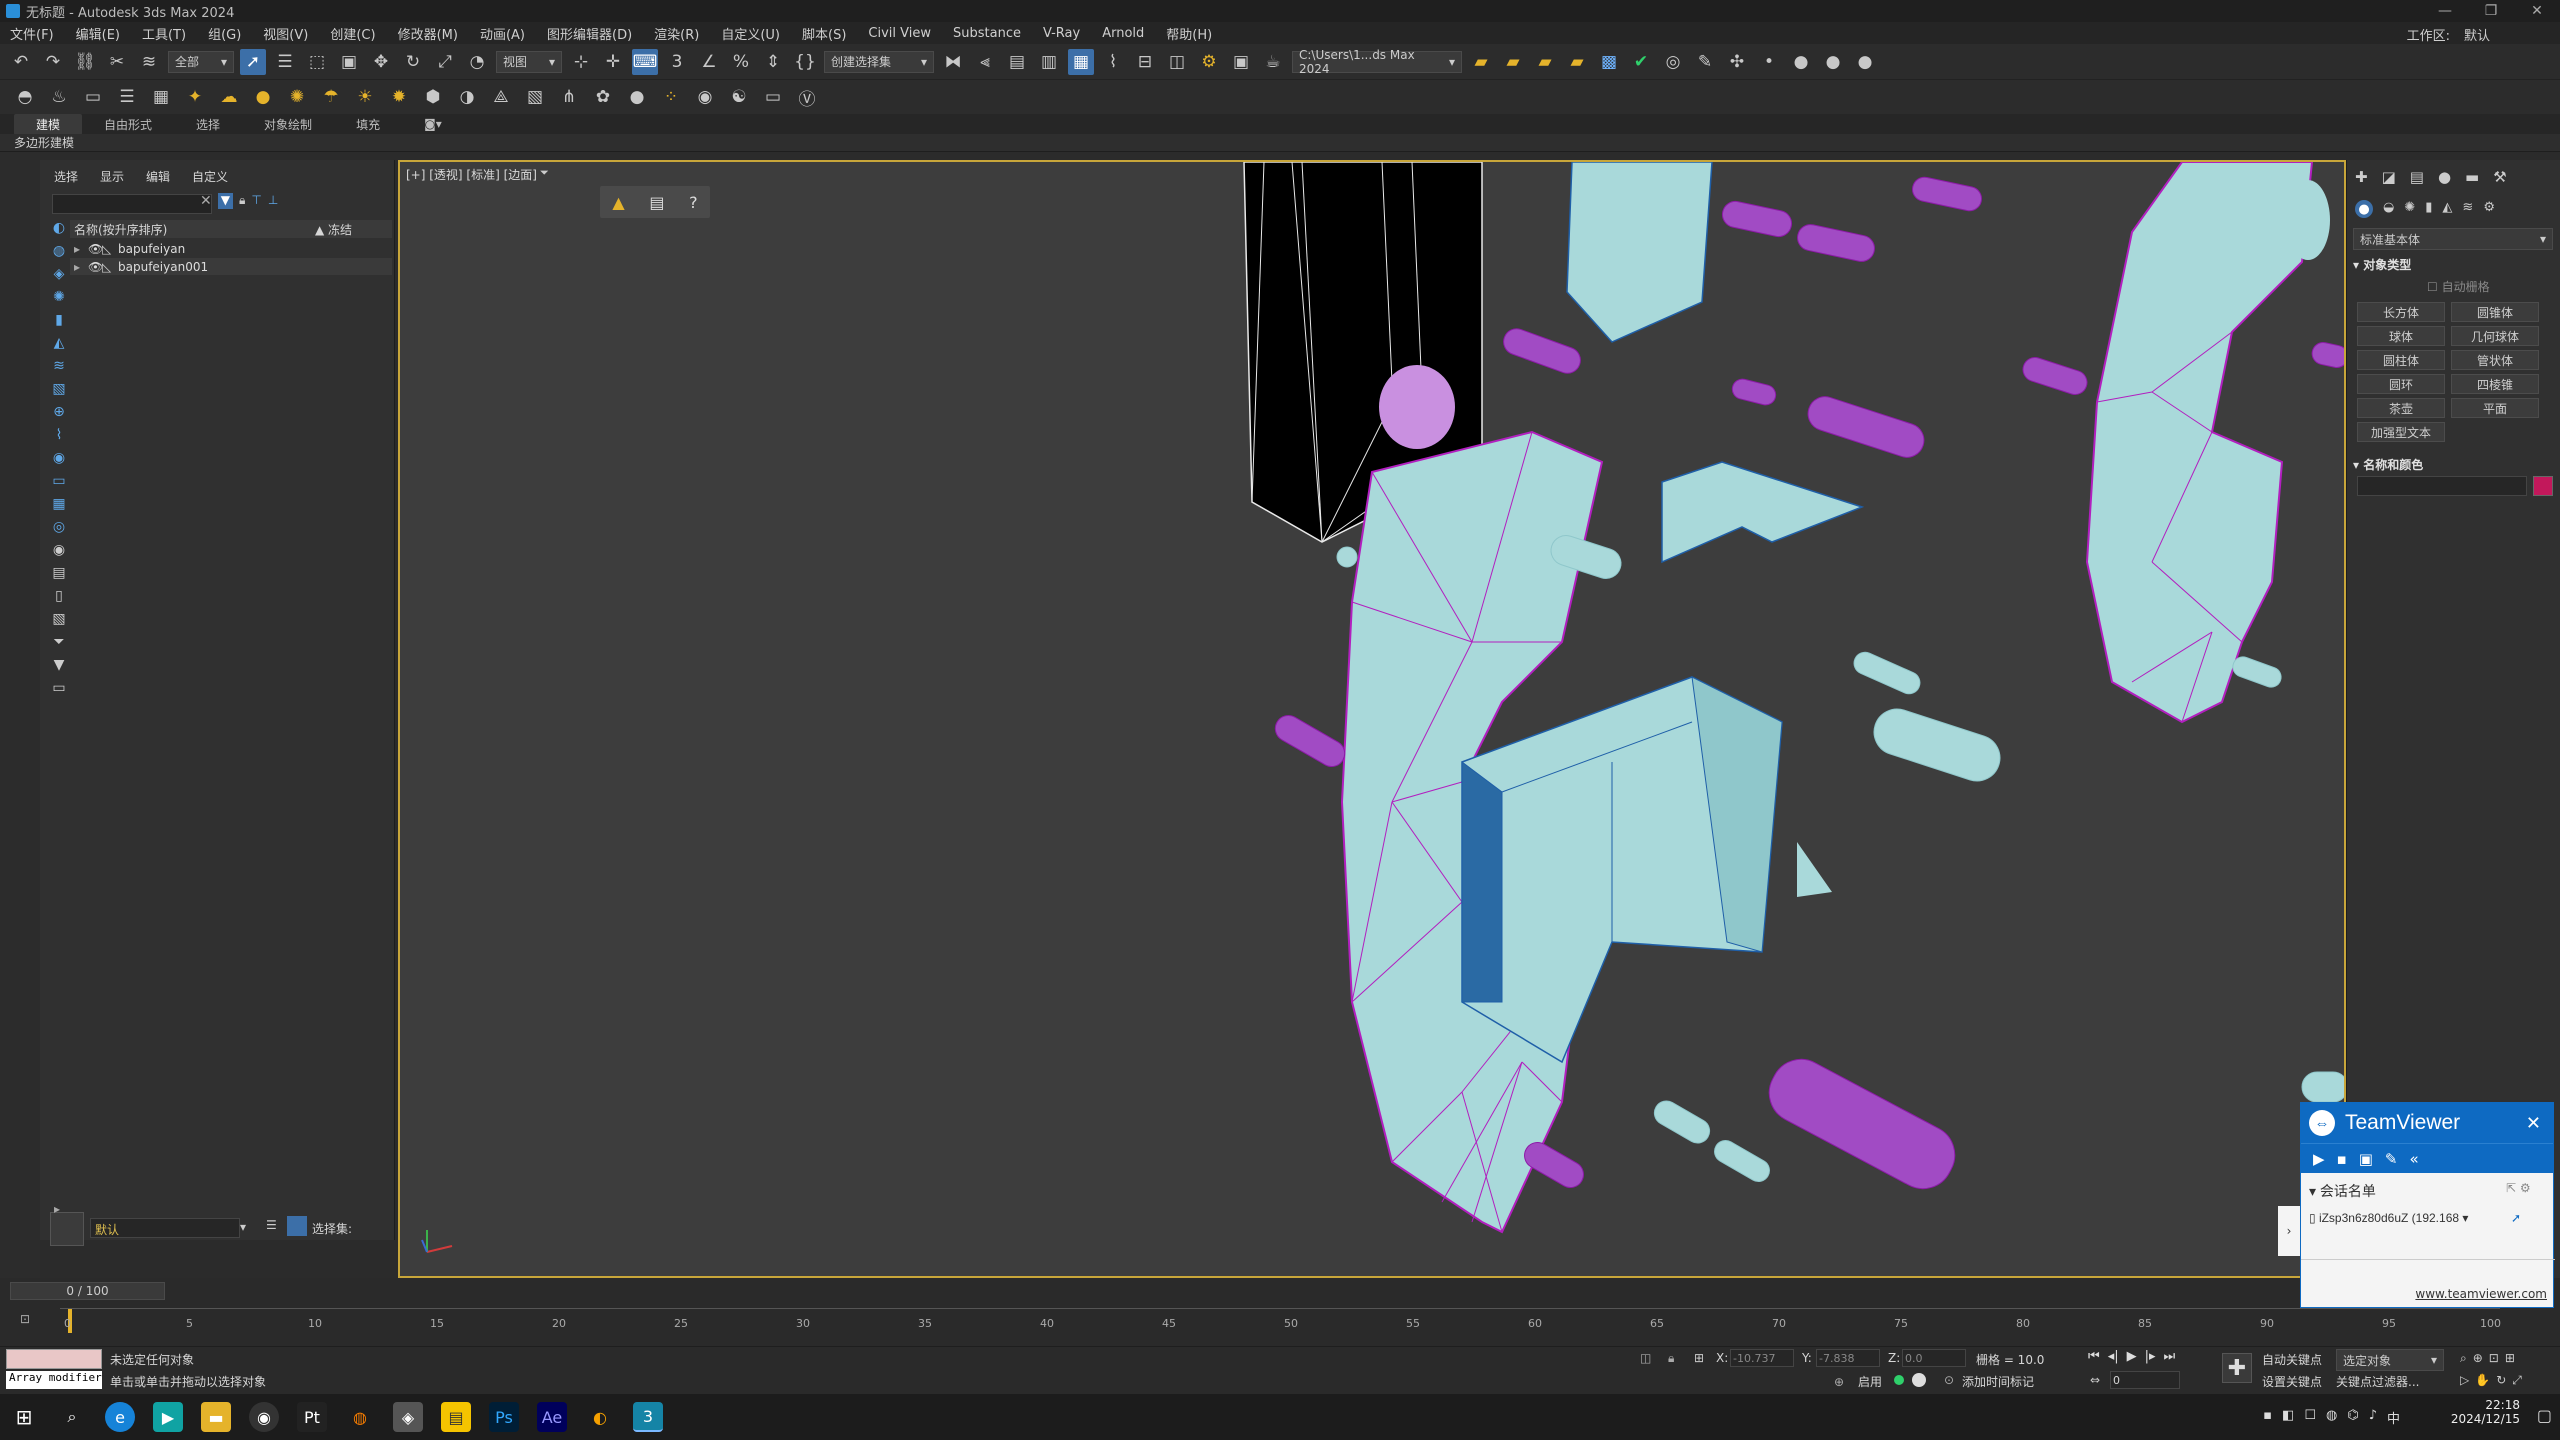 The height and width of the screenshot is (1440, 2560). I want to click on shapes-icon: ◒, so click(2388, 209).